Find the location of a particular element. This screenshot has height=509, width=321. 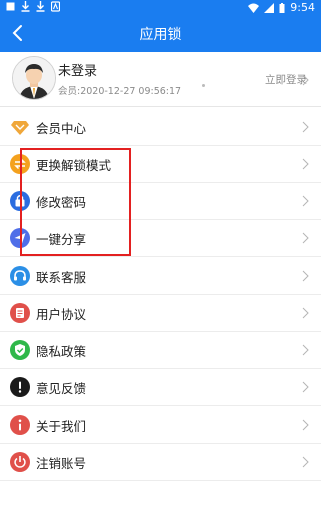

info-icon is located at coordinates (20, 425).